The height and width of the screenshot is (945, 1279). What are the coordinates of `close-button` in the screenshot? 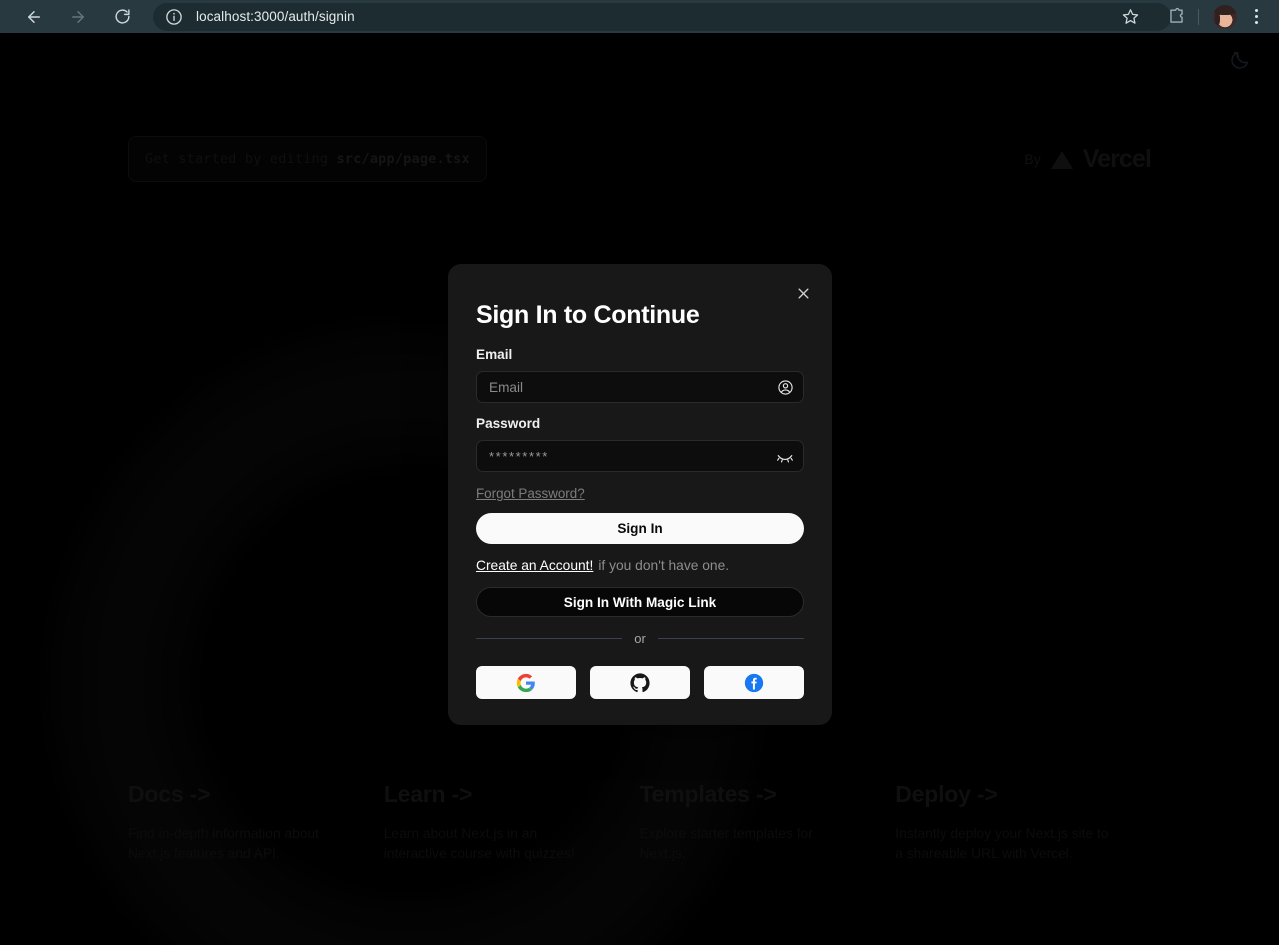 It's located at (803, 293).